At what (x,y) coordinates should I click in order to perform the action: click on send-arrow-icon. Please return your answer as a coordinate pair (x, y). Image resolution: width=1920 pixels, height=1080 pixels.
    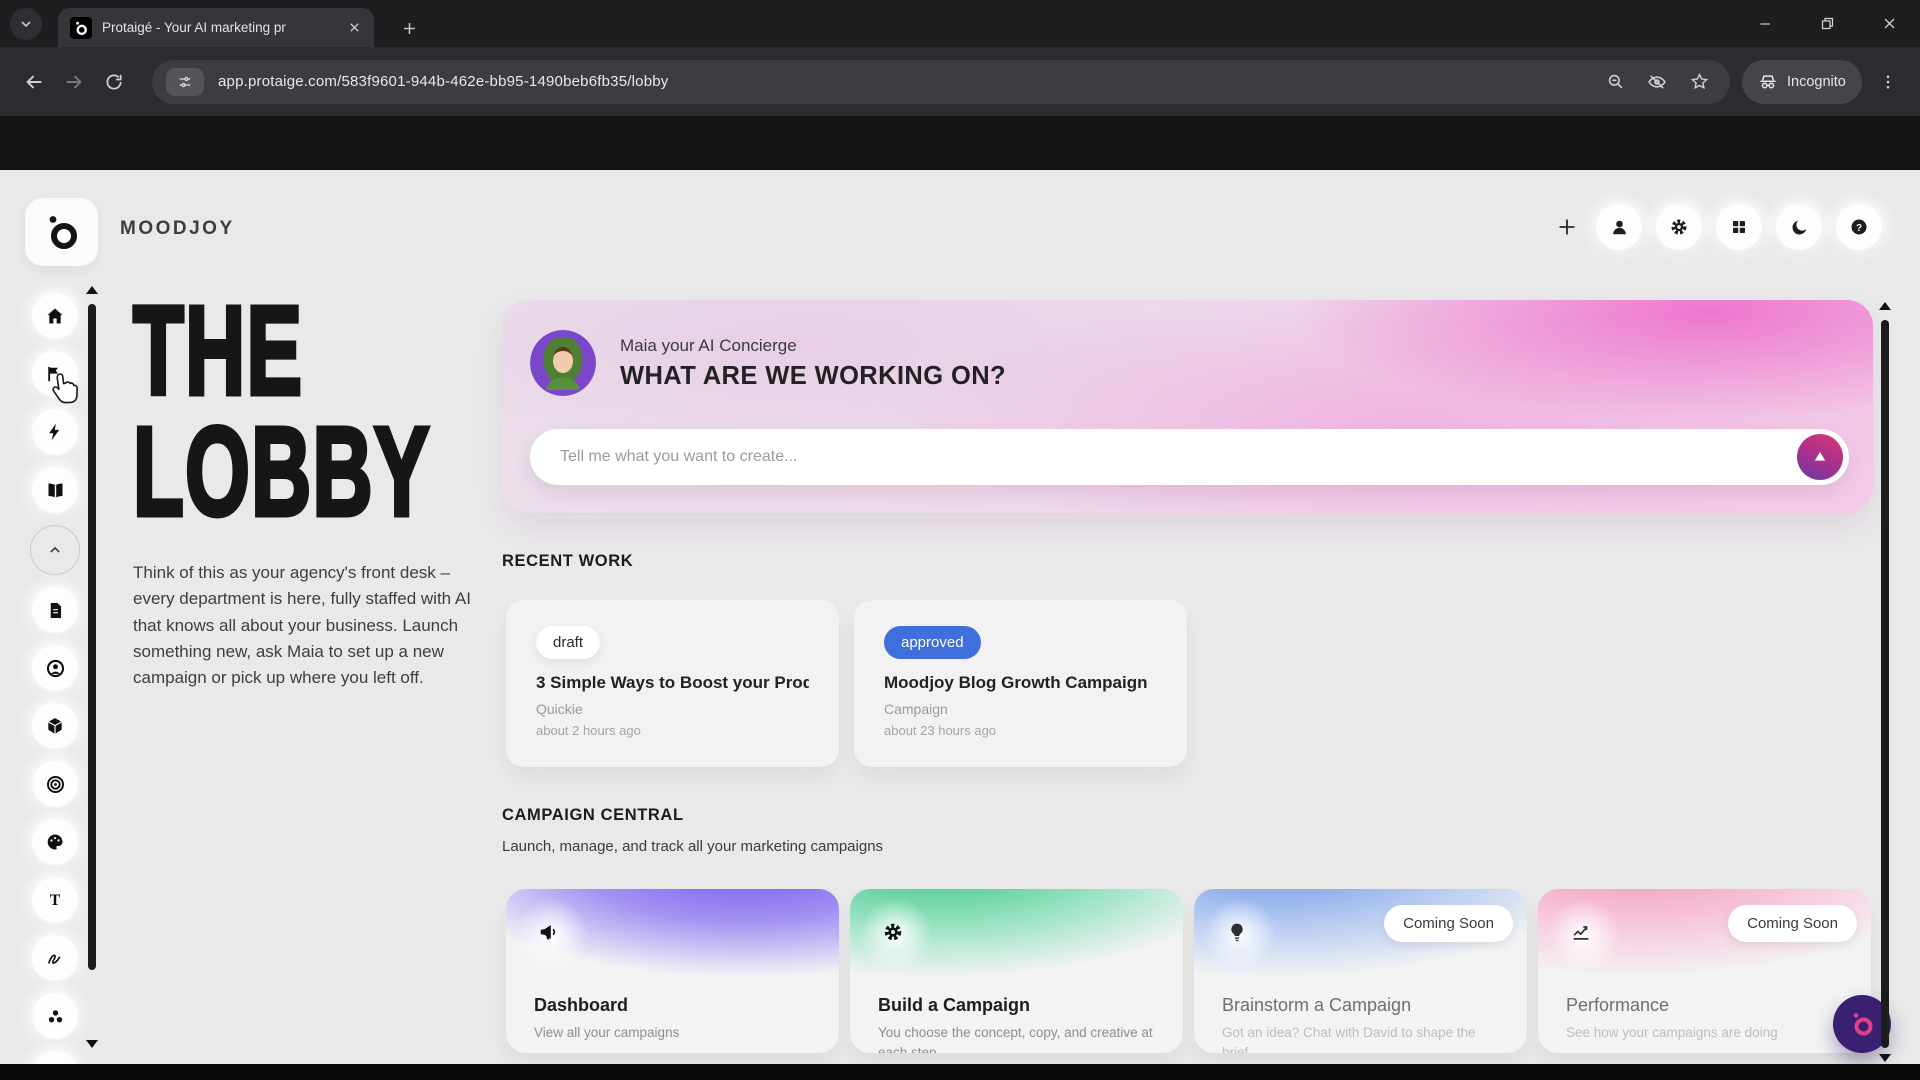
    Looking at the image, I should click on (1820, 456).